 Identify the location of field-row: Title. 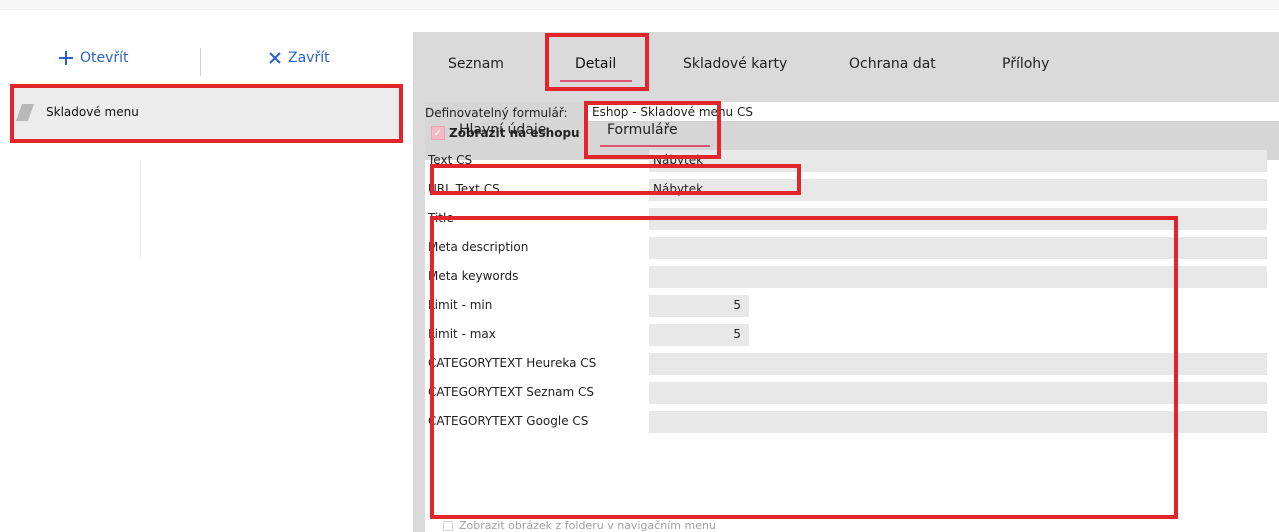
(846, 219).